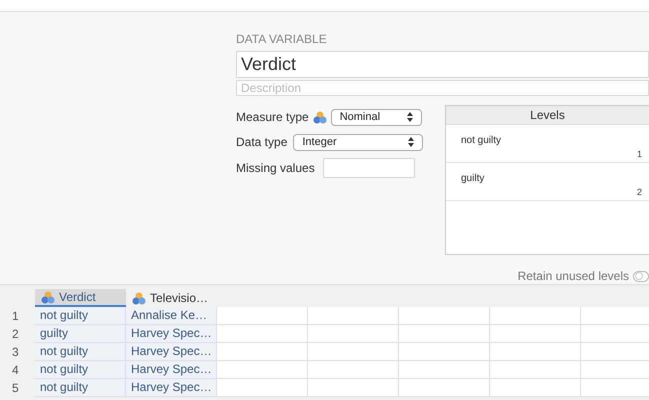 The width and height of the screenshot is (649, 400). What do you see at coordinates (442, 64) in the screenshot?
I see `variable-name-field: Verdict` at bounding box center [442, 64].